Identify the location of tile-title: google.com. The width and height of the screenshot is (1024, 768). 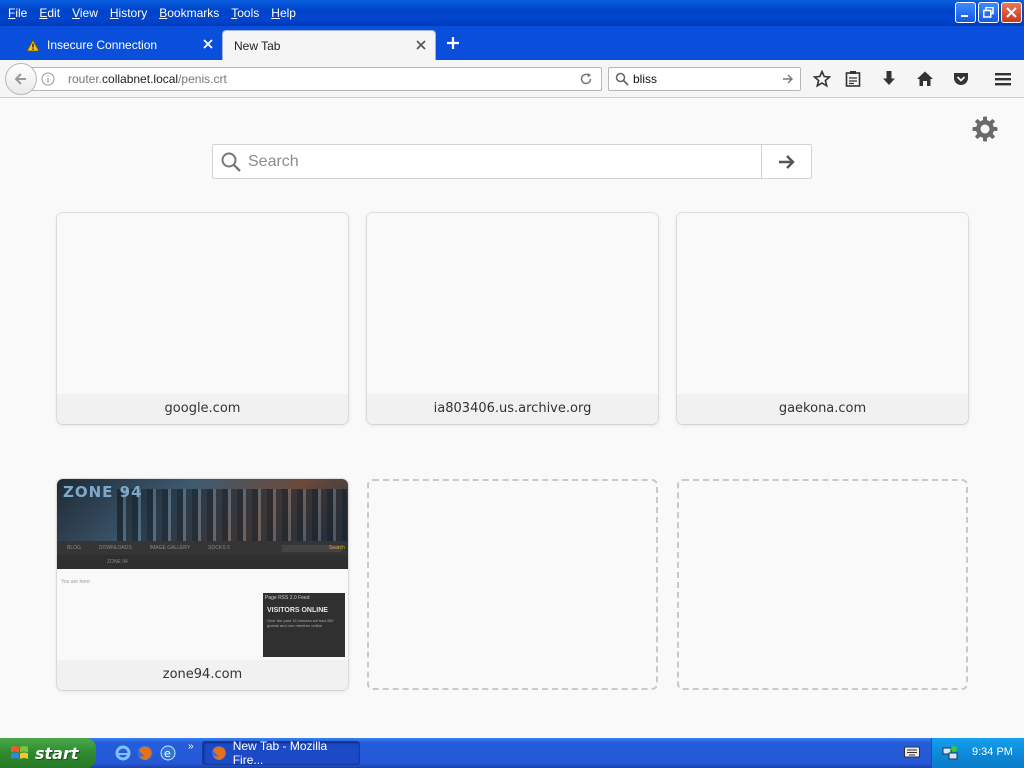
(202, 409).